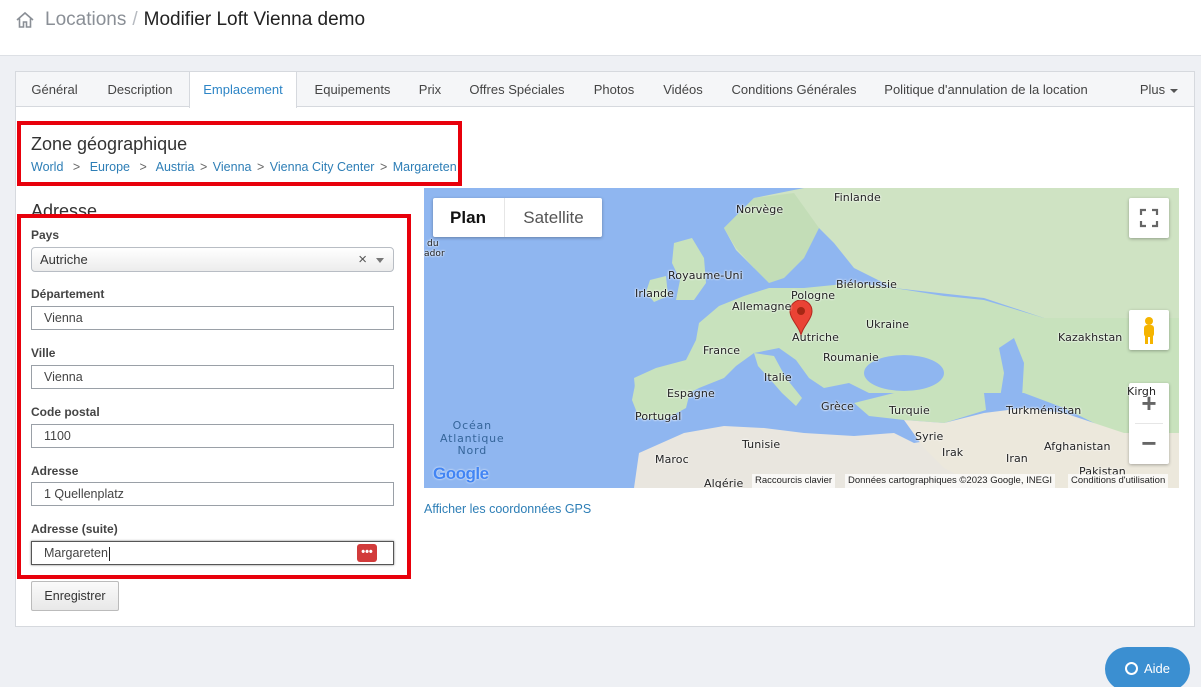  Describe the element at coordinates (362, 259) in the screenshot. I see `clear-icon: ×` at that location.